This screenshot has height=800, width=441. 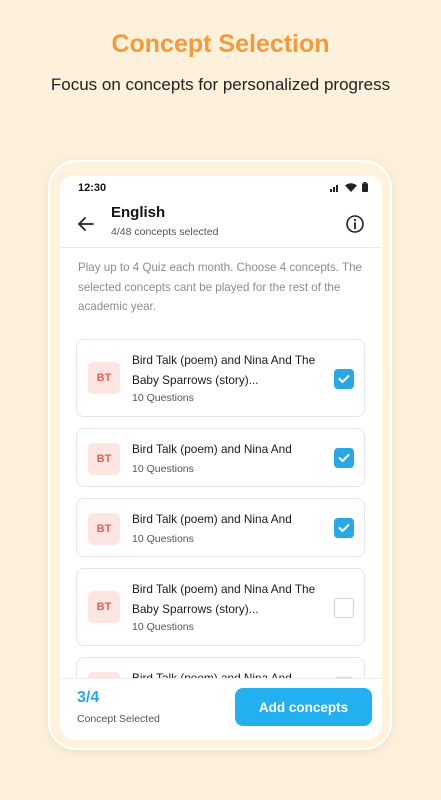 What do you see at coordinates (365, 187) in the screenshot?
I see `battery-icon` at bounding box center [365, 187].